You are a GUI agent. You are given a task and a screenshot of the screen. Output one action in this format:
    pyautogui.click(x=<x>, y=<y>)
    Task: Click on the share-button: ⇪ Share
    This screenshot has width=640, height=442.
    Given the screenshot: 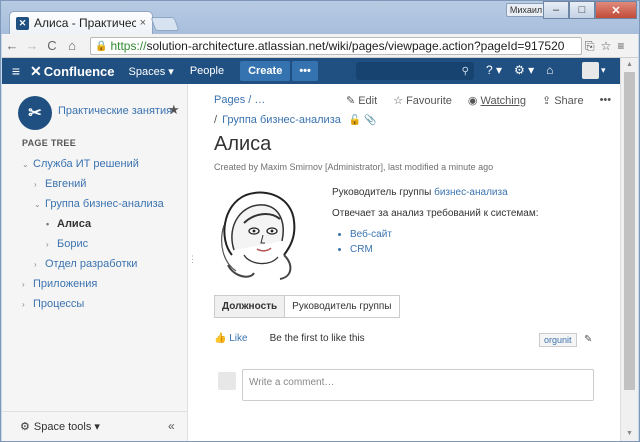 What is the action you would take?
    pyautogui.click(x=563, y=100)
    